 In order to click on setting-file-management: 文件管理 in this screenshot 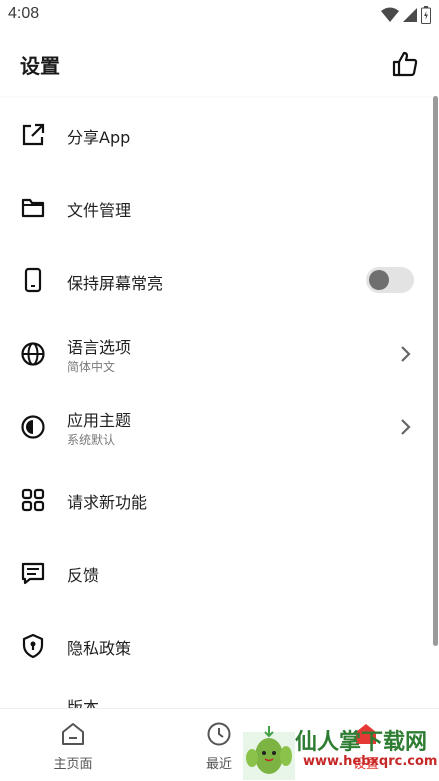, I will do `click(212, 207)`.